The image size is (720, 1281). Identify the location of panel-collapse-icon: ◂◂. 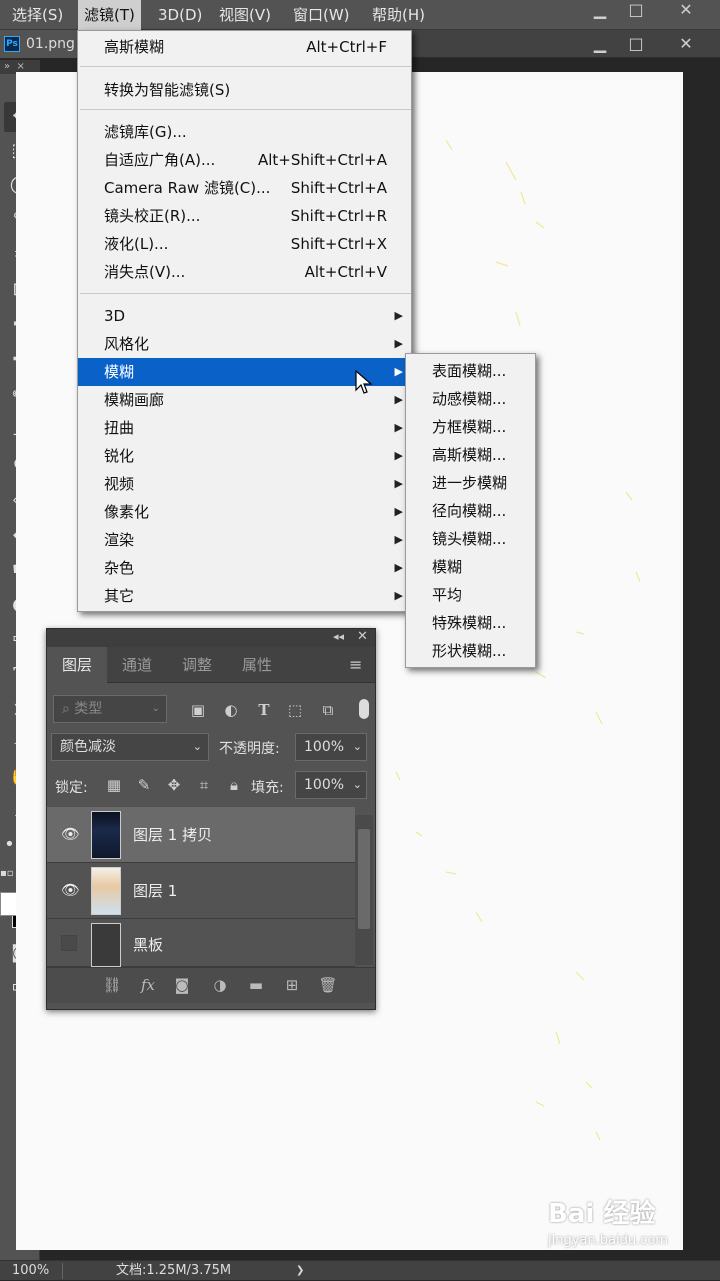
(338, 636).